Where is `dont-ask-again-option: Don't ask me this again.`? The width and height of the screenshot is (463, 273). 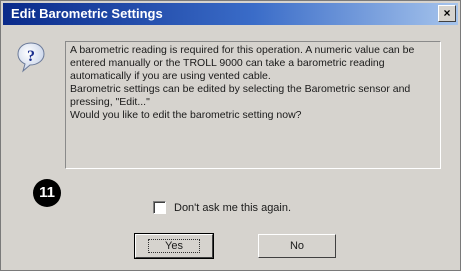
dont-ask-again-option: Don't ask me this again. is located at coordinates (222, 207).